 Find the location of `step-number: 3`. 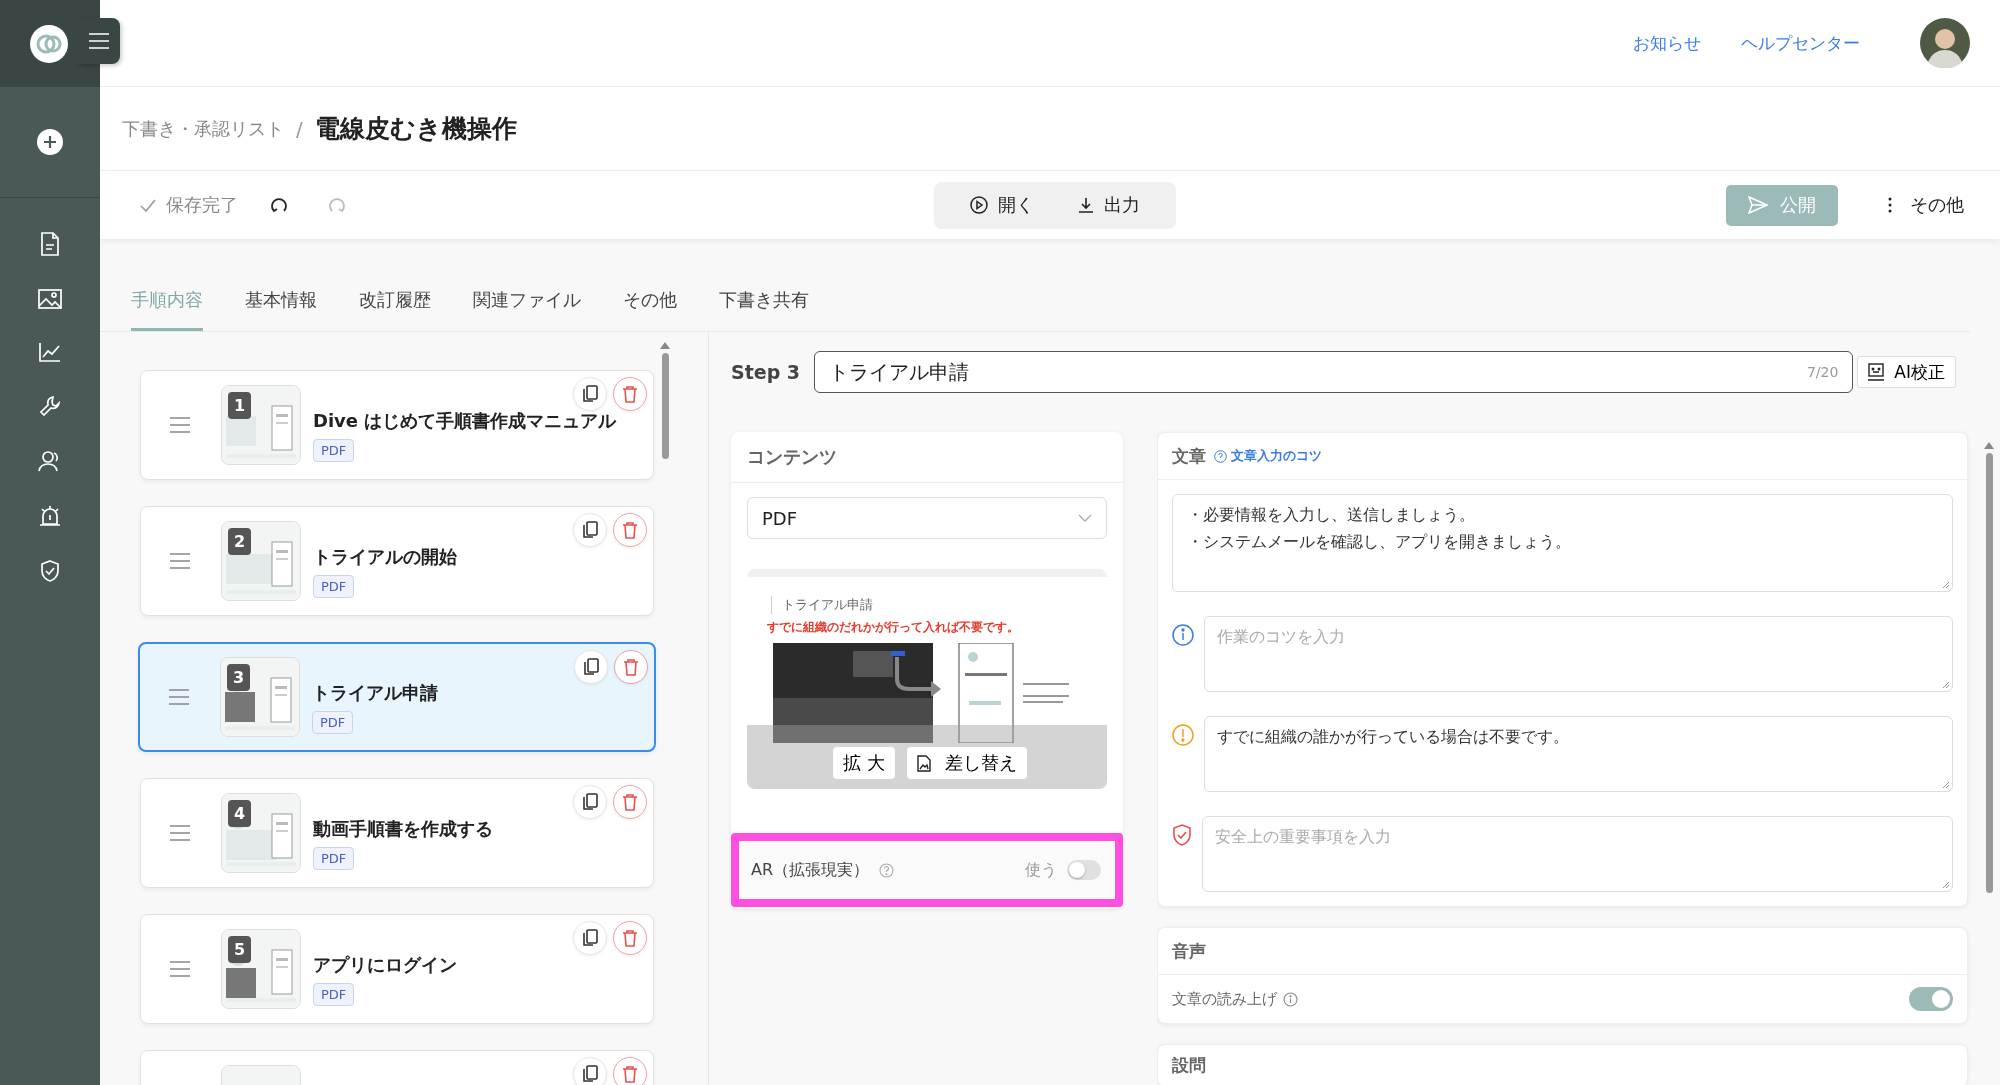

step-number: 3 is located at coordinates (238, 677).